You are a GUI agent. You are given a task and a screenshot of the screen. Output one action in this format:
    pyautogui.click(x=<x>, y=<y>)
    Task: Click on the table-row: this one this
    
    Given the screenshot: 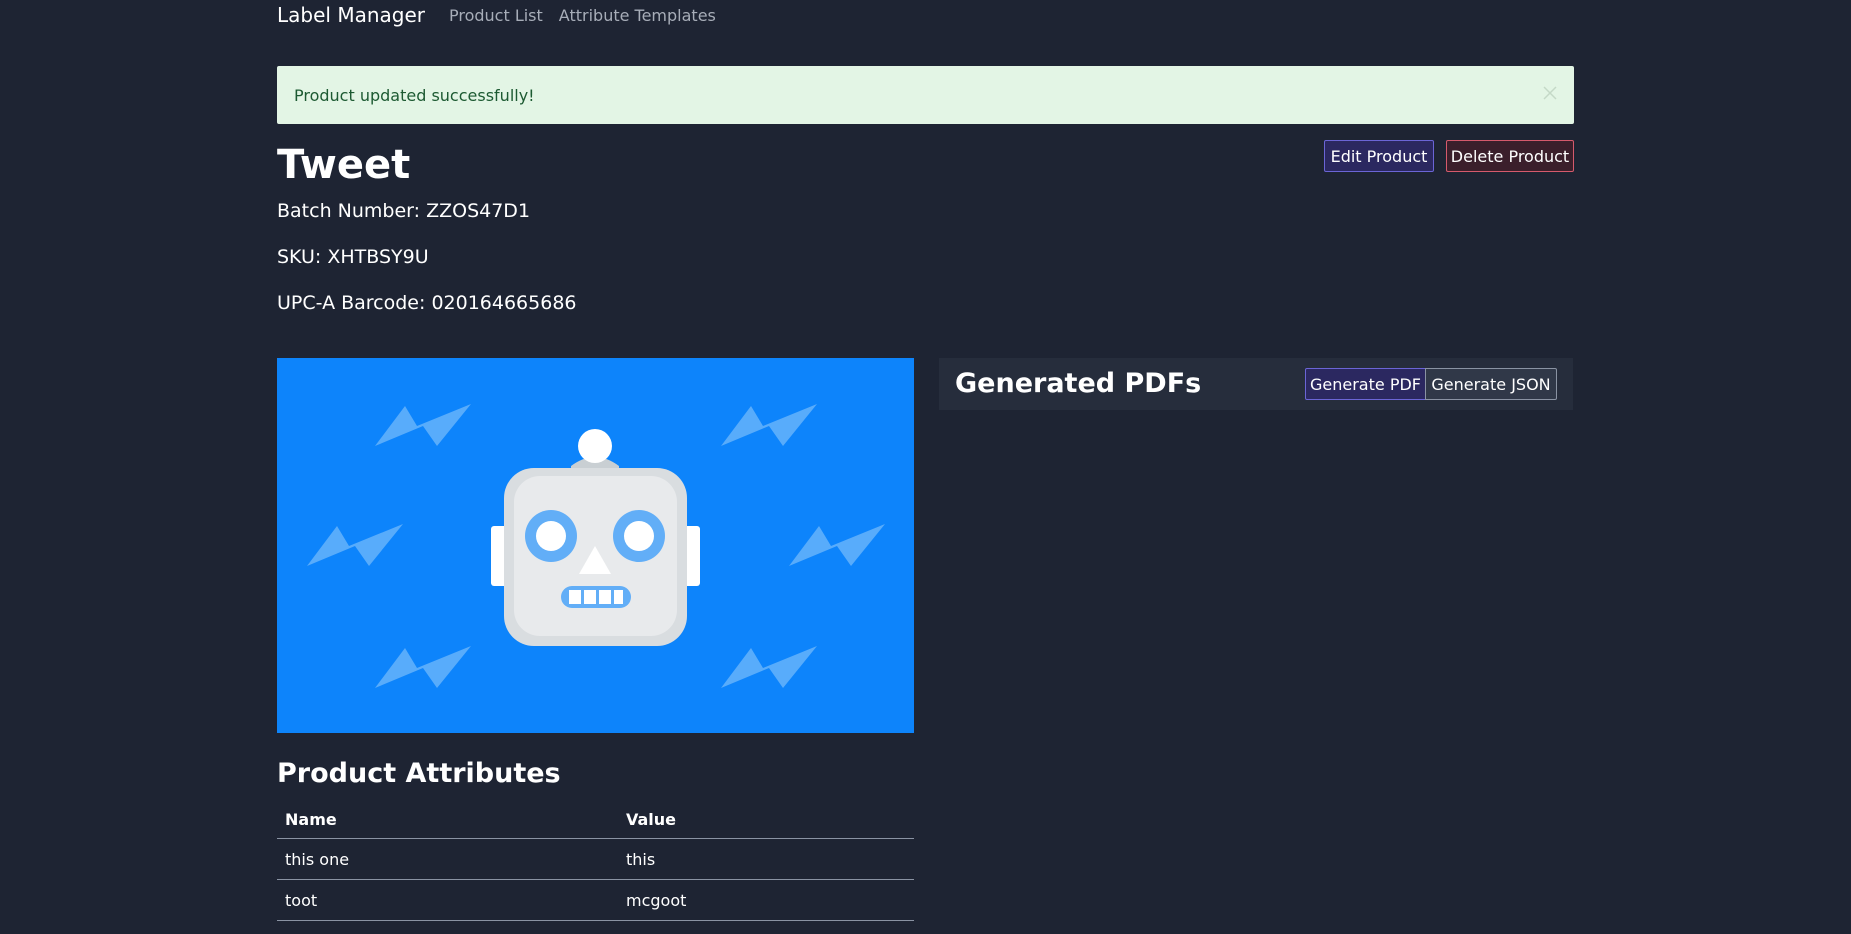 What is the action you would take?
    pyautogui.click(x=595, y=859)
    